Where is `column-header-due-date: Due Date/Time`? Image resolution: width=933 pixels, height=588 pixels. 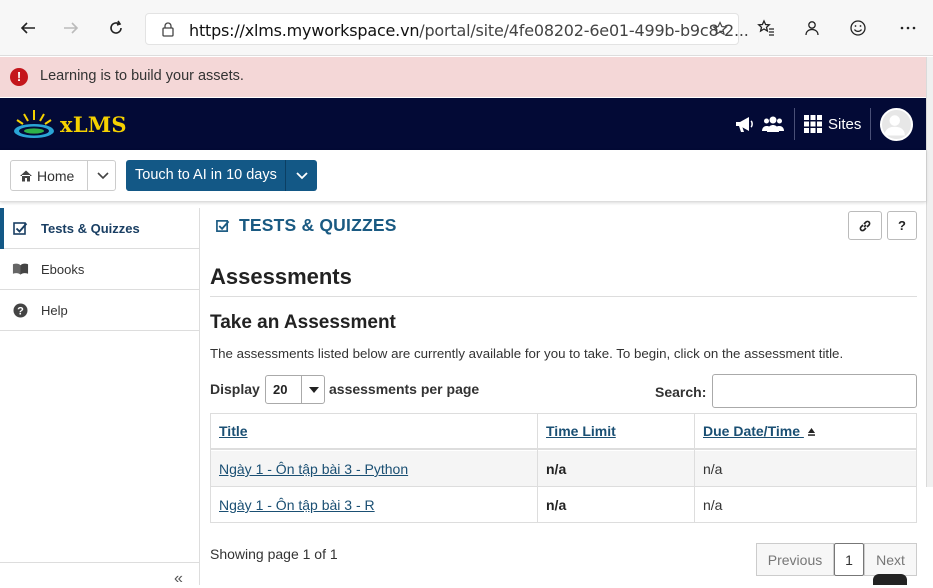 column-header-due-date: Due Date/Time is located at coordinates (805, 432).